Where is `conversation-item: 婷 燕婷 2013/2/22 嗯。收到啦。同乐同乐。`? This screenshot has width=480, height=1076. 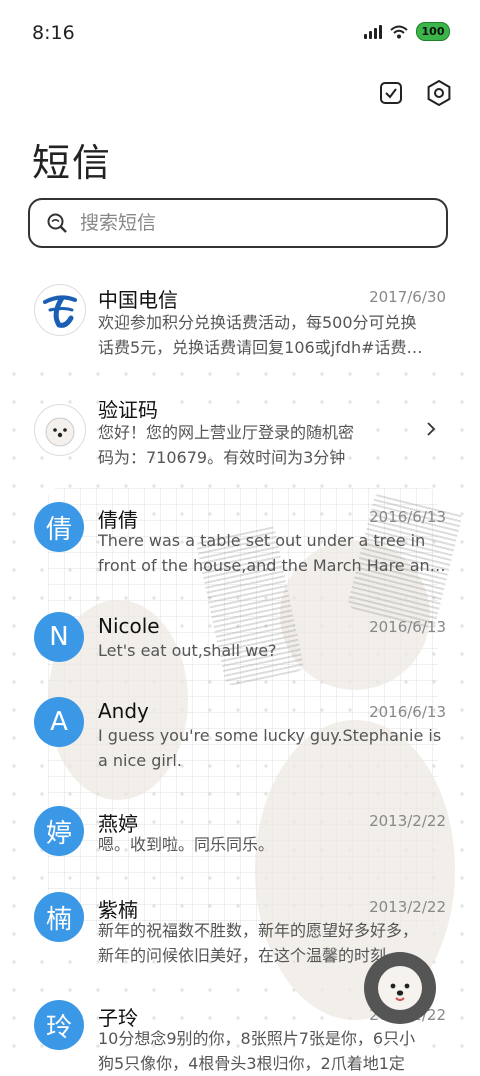 conversation-item: 婷 燕婷 2013/2/22 嗯。收到啦。同乐同乐。 is located at coordinates (240, 841).